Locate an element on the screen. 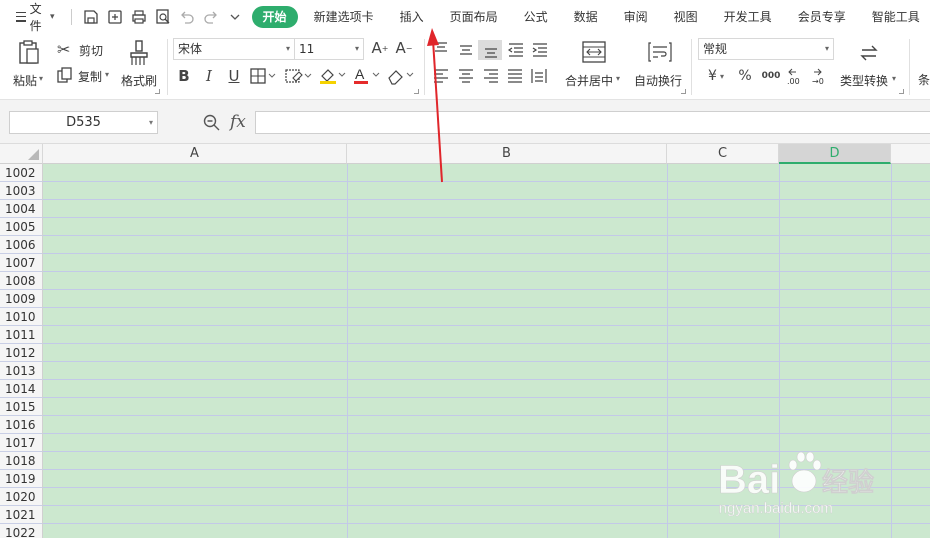 The height and width of the screenshot is (538, 930). svg-text: .00 is located at coordinates (793, 81).